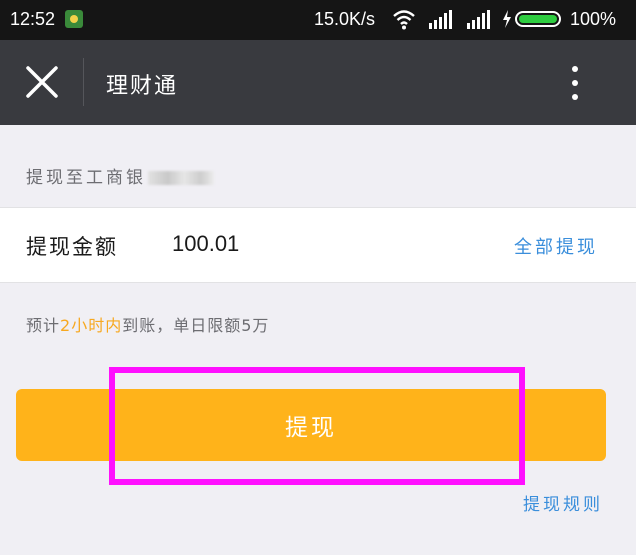 The width and height of the screenshot is (636, 555). I want to click on more-vertical-icon, so click(575, 83).